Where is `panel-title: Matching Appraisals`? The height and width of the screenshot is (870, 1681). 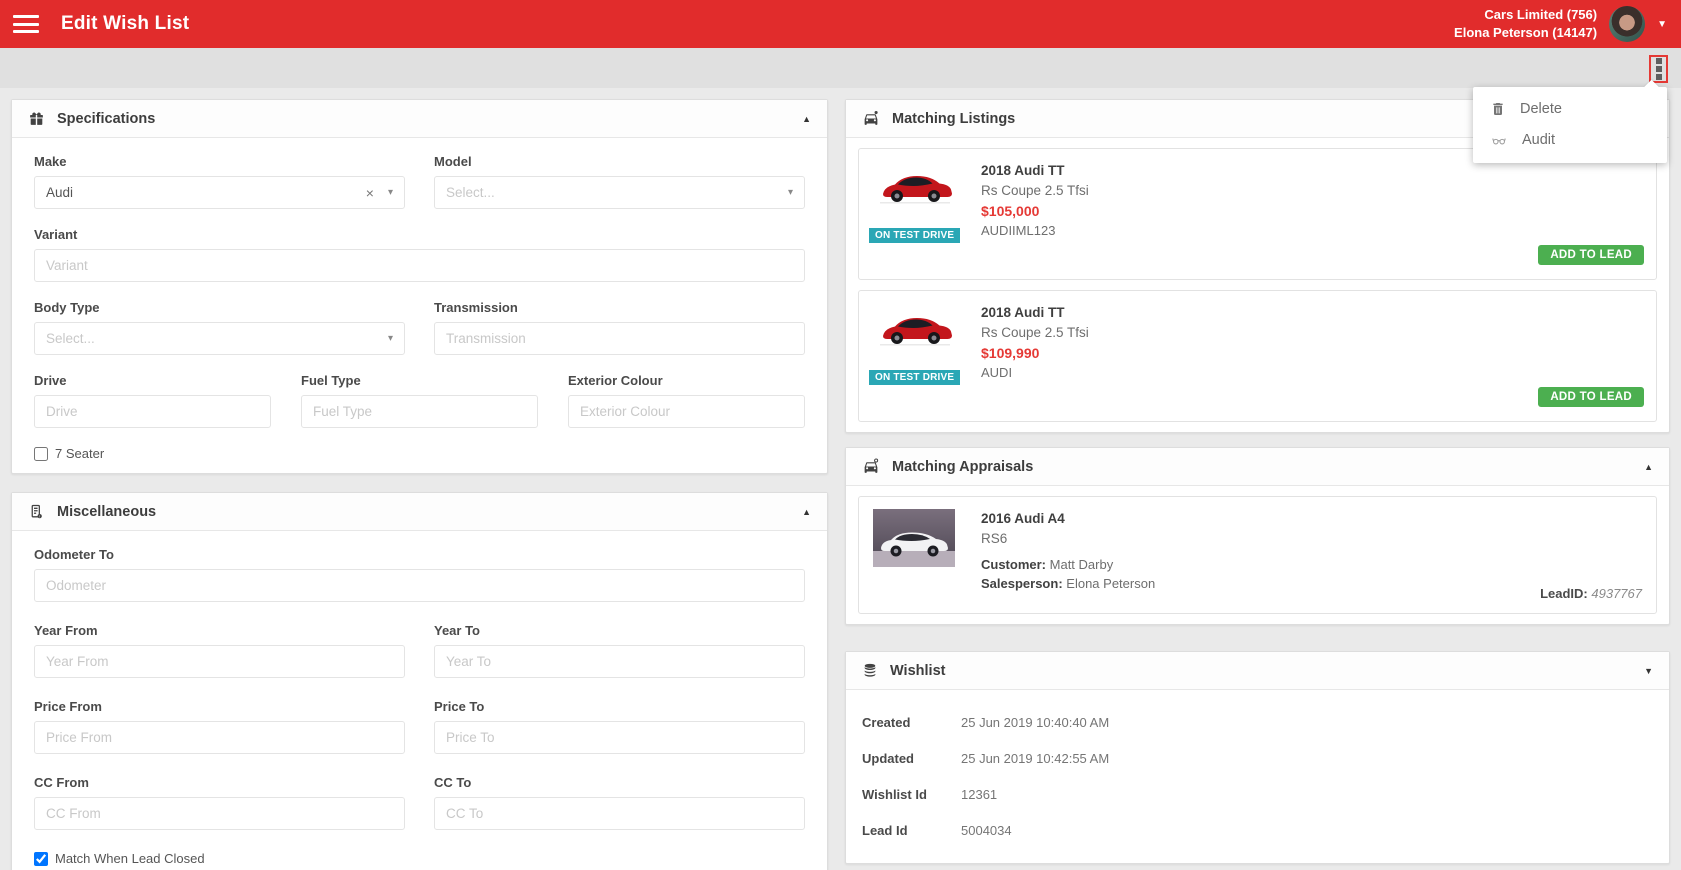 panel-title: Matching Appraisals is located at coordinates (963, 466).